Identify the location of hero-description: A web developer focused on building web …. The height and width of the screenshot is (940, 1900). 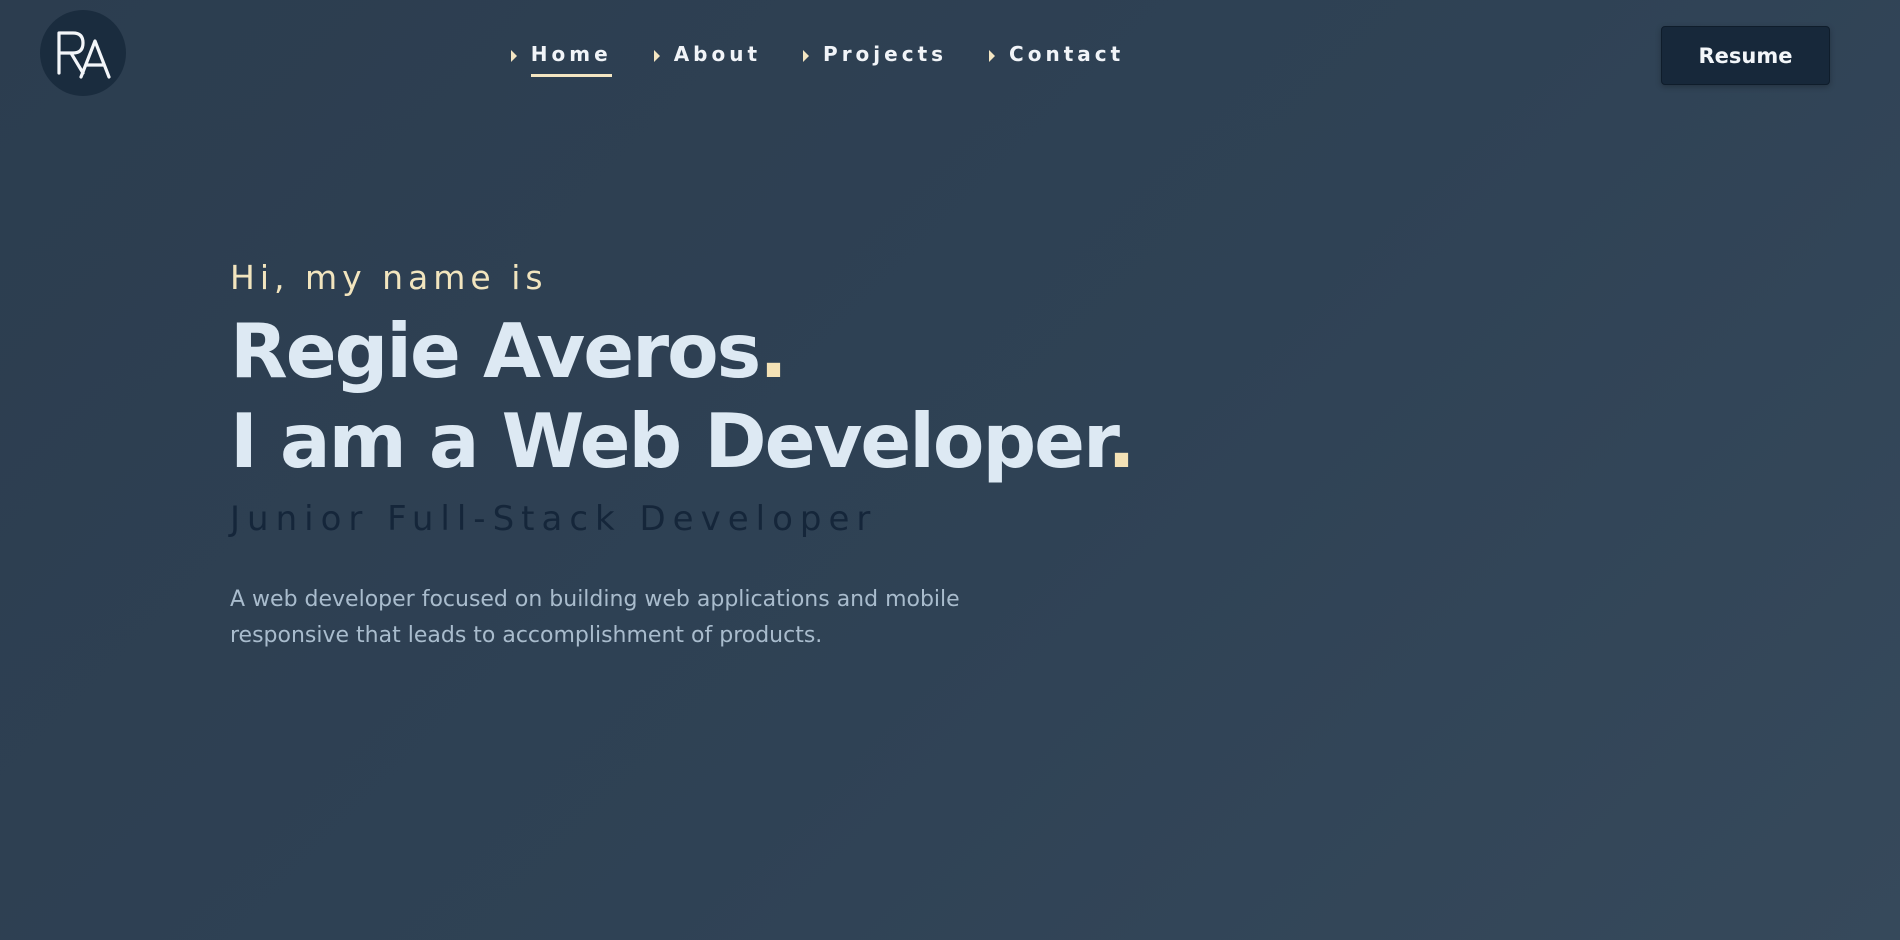
(595, 617).